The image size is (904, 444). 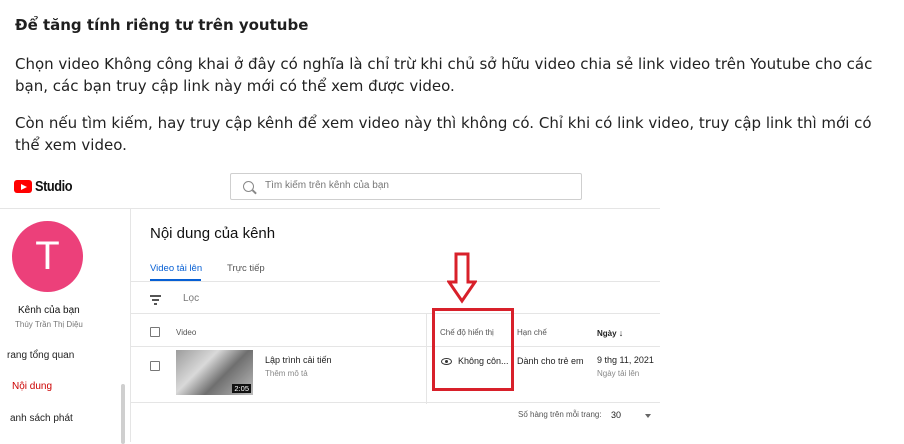 I want to click on column-header-restrictions: Hạn chế, so click(x=532, y=332).